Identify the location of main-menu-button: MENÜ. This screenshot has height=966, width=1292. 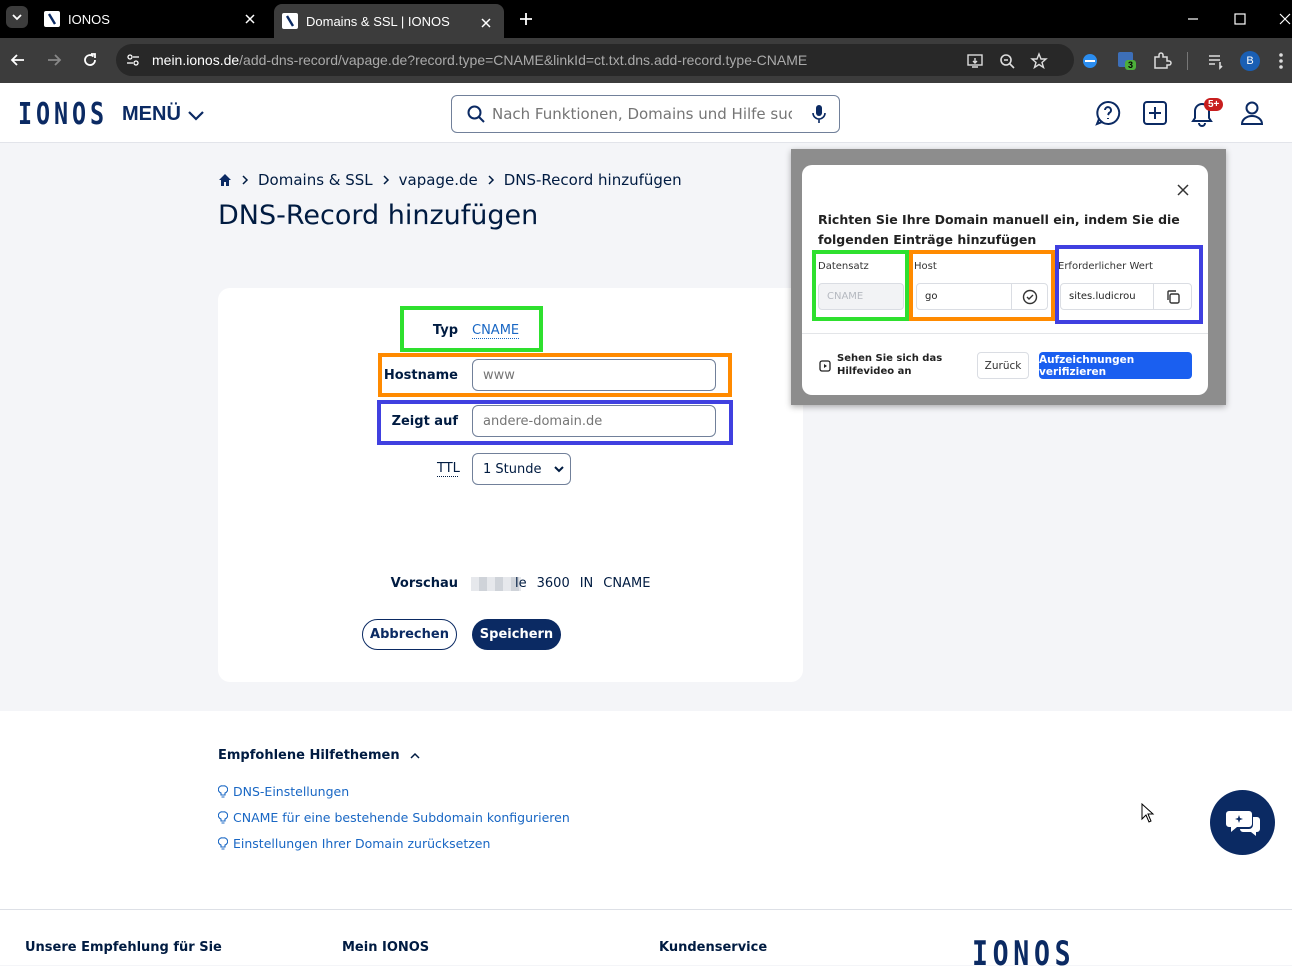
(163, 114).